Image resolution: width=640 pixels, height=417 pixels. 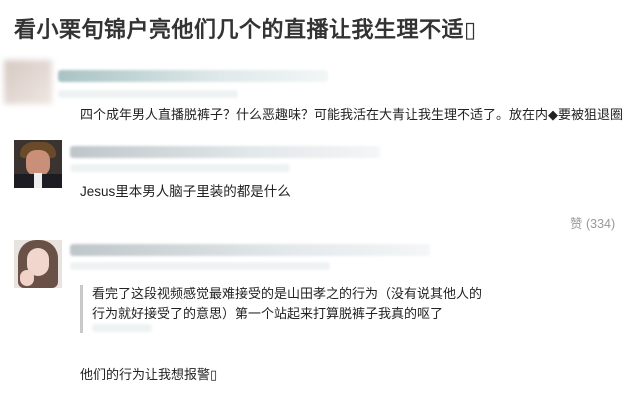 What do you see at coordinates (28, 82) in the screenshot?
I see `comment-1-avatar` at bounding box center [28, 82].